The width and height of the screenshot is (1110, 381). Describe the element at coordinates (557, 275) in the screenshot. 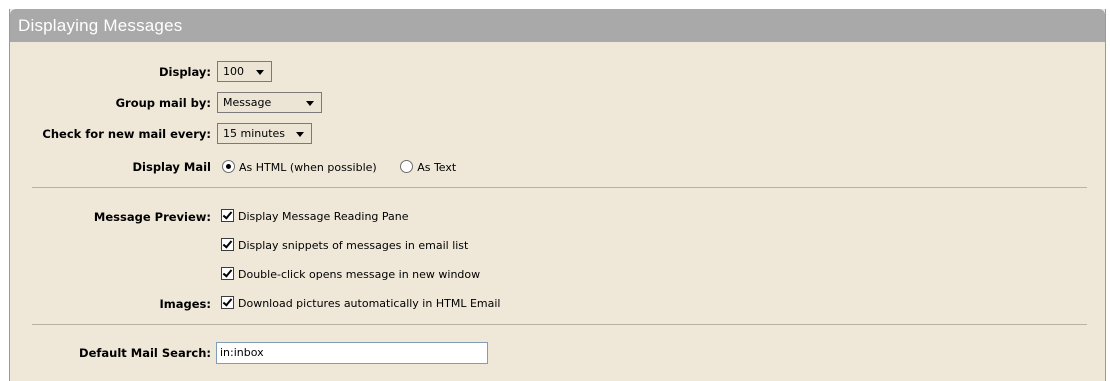

I see `double-click-row: Double-click opens message in new window` at that location.